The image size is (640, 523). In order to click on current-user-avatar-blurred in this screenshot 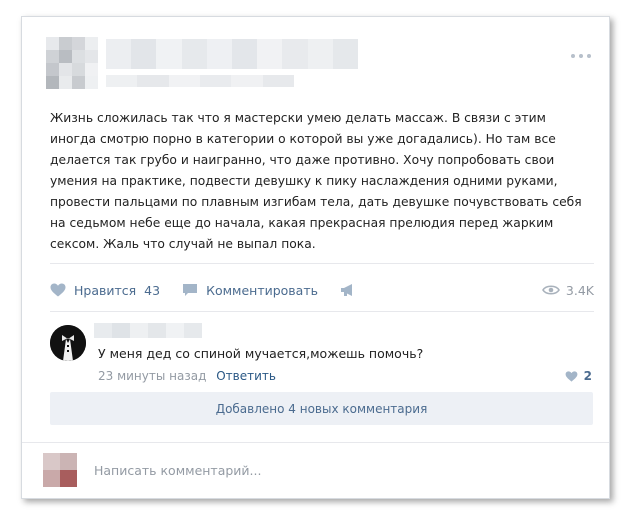, I will do `click(60, 470)`.